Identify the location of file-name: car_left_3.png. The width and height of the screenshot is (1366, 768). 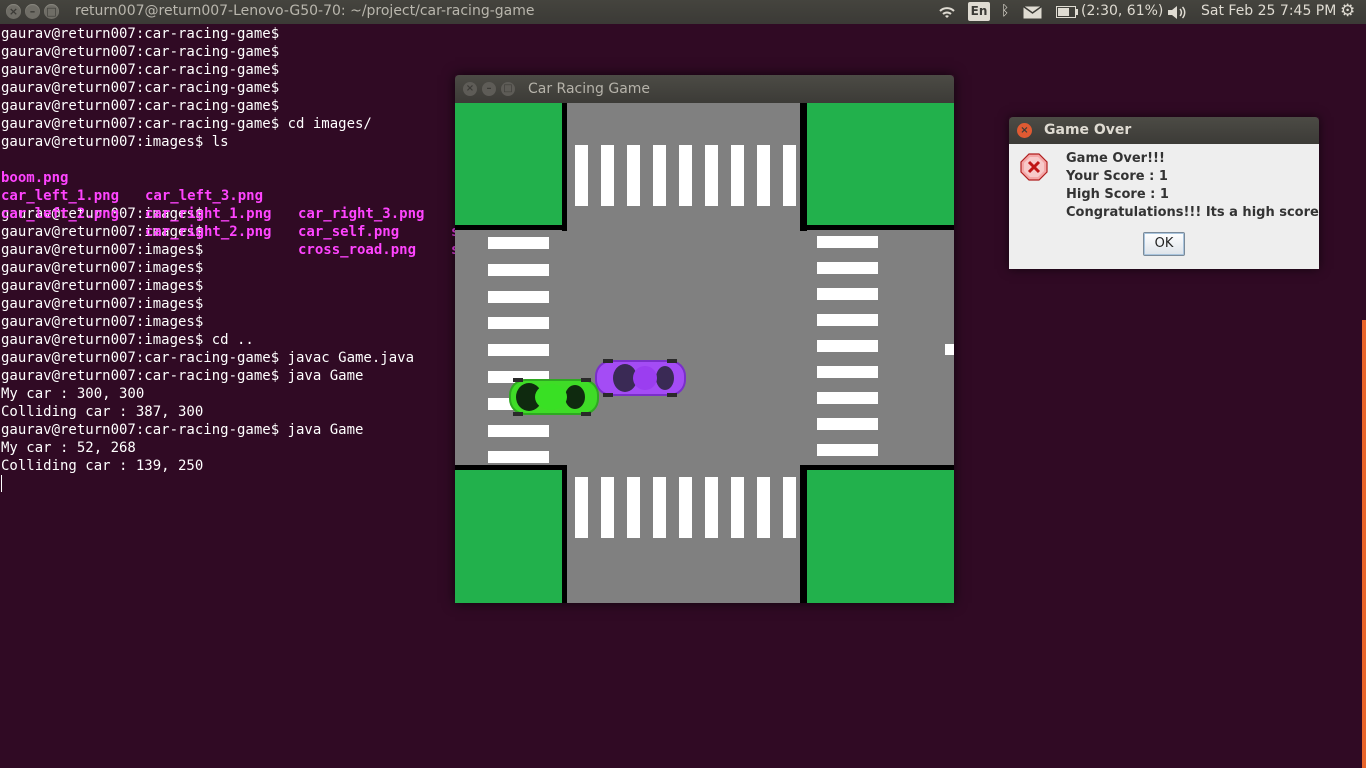
(204, 196).